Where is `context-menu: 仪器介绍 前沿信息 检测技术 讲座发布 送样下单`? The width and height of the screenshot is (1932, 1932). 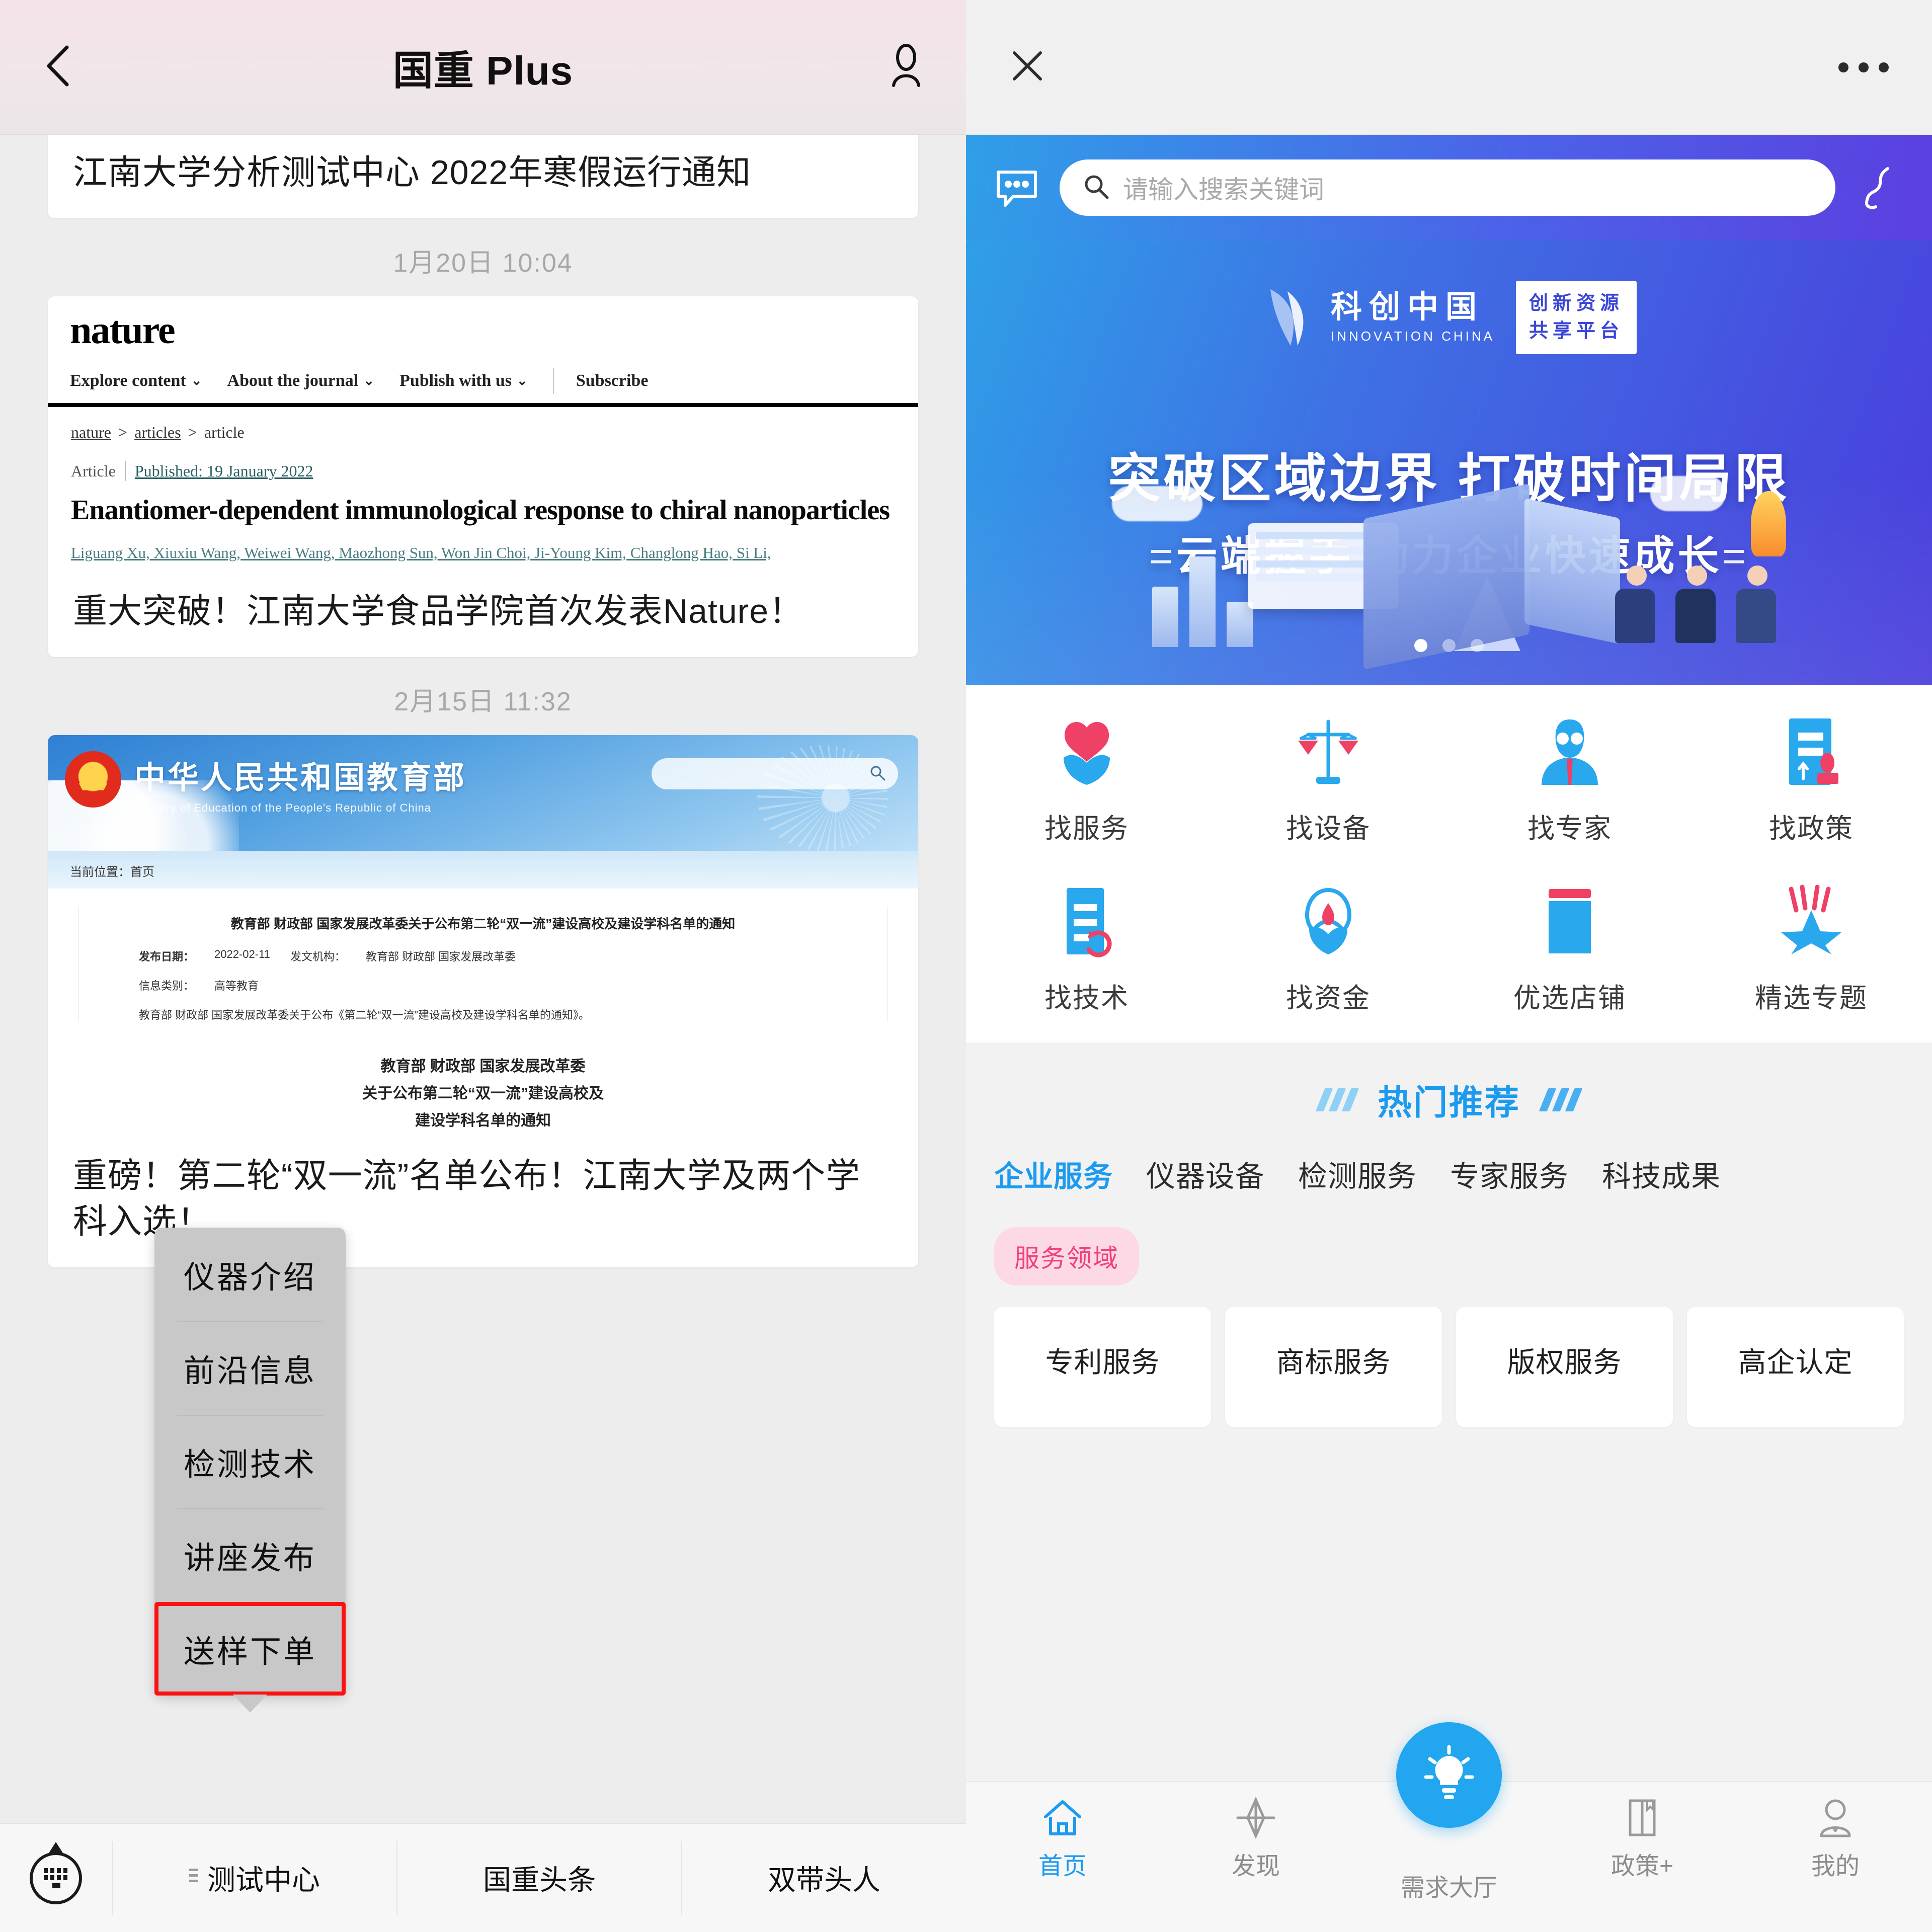
context-menu: 仪器介绍 前沿信息 检测技术 讲座发布 送样下单 is located at coordinates (250, 1471).